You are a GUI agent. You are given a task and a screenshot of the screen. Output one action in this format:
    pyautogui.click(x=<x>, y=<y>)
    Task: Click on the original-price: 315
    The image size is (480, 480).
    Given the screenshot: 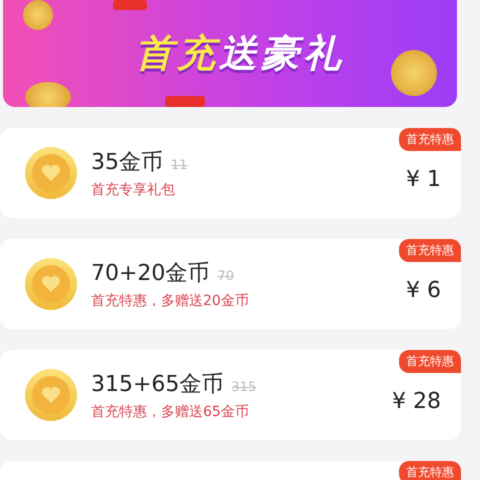 What is the action you would take?
    pyautogui.click(x=243, y=387)
    